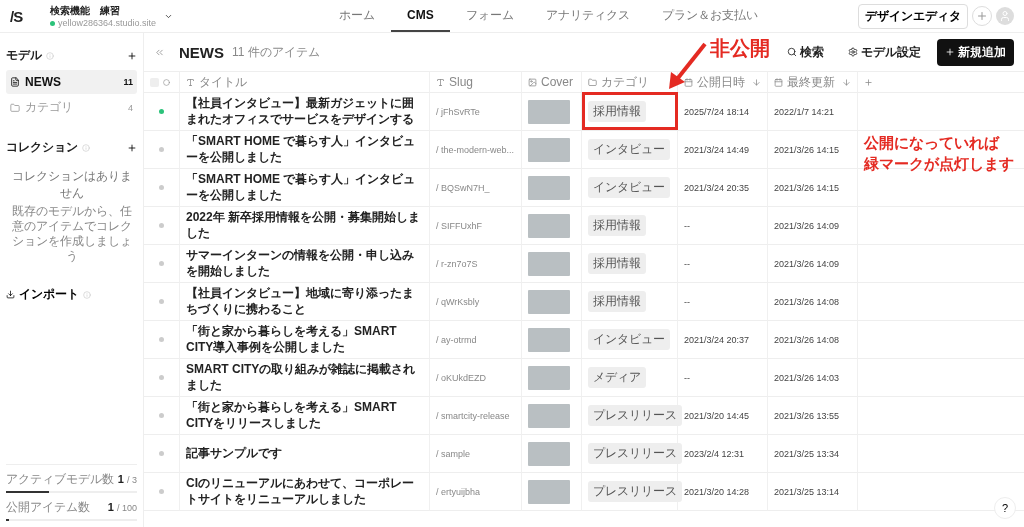 This screenshot has height=527, width=1024. What do you see at coordinates (975, 52) in the screenshot?
I see `add-button: 新規追加` at bounding box center [975, 52].